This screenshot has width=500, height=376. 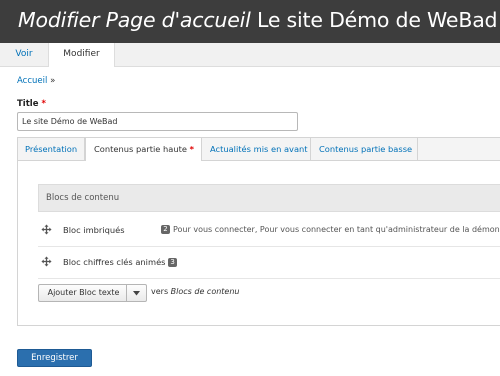 What do you see at coordinates (114, 262) in the screenshot?
I see `row-label-text: Bloc chiffres clés animés` at bounding box center [114, 262].